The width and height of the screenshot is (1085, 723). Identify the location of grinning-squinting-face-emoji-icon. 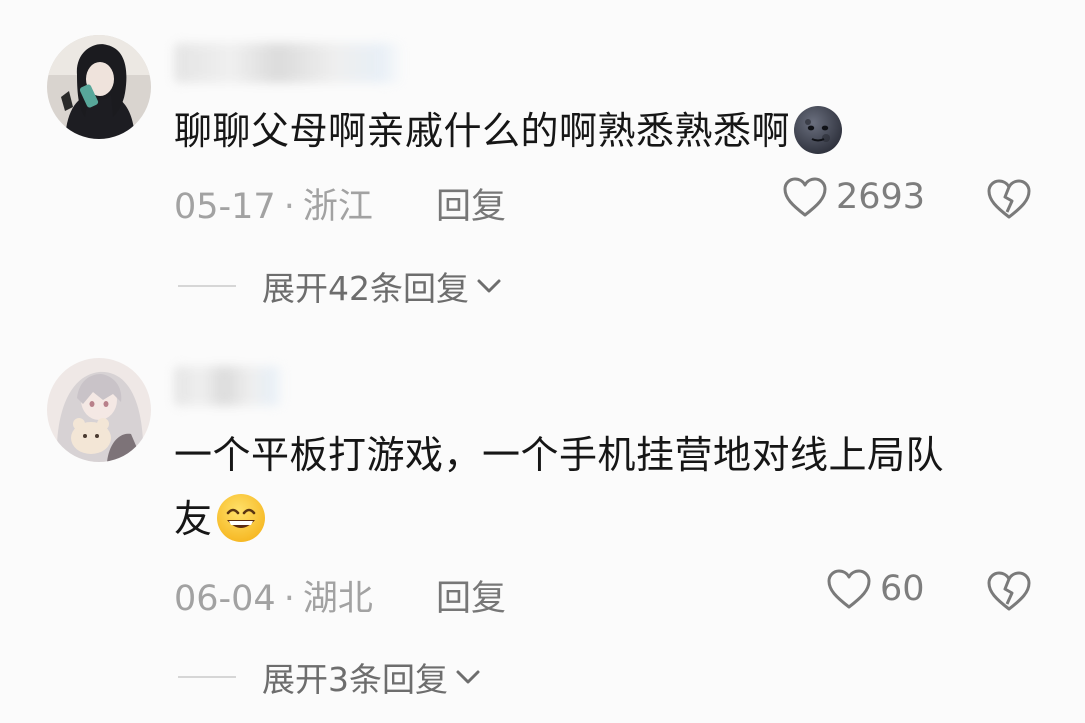
(240, 518).